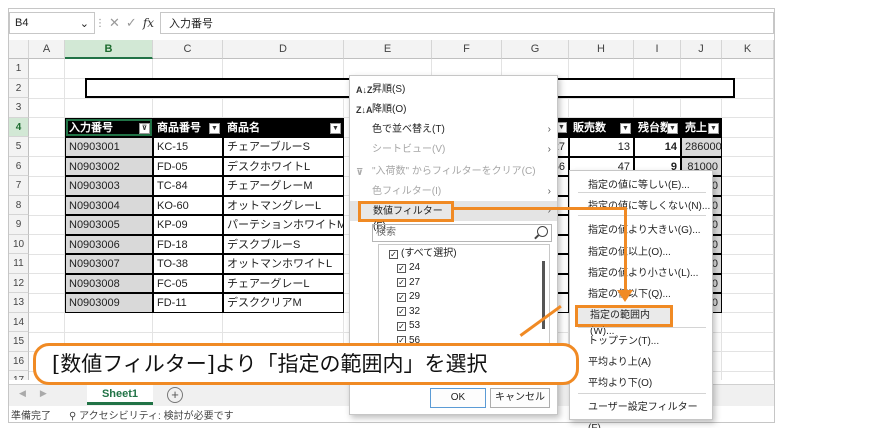 Image resolution: width=889 pixels, height=428 pixels. I want to click on tab-nav-arrows-icon: ◀▶, so click(40, 393).